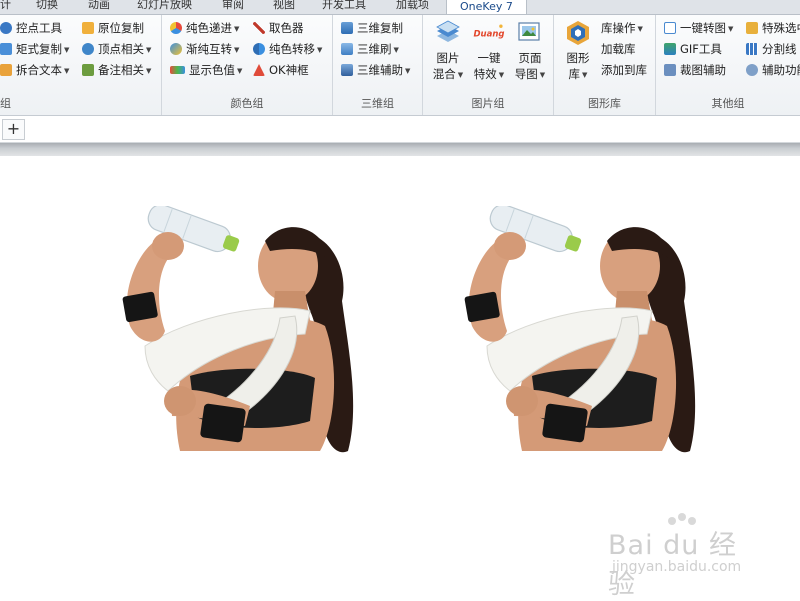 The width and height of the screenshot is (800, 601). What do you see at coordinates (116, 70) in the screenshot?
I see `notes-button: 备注相关 ▼` at bounding box center [116, 70].